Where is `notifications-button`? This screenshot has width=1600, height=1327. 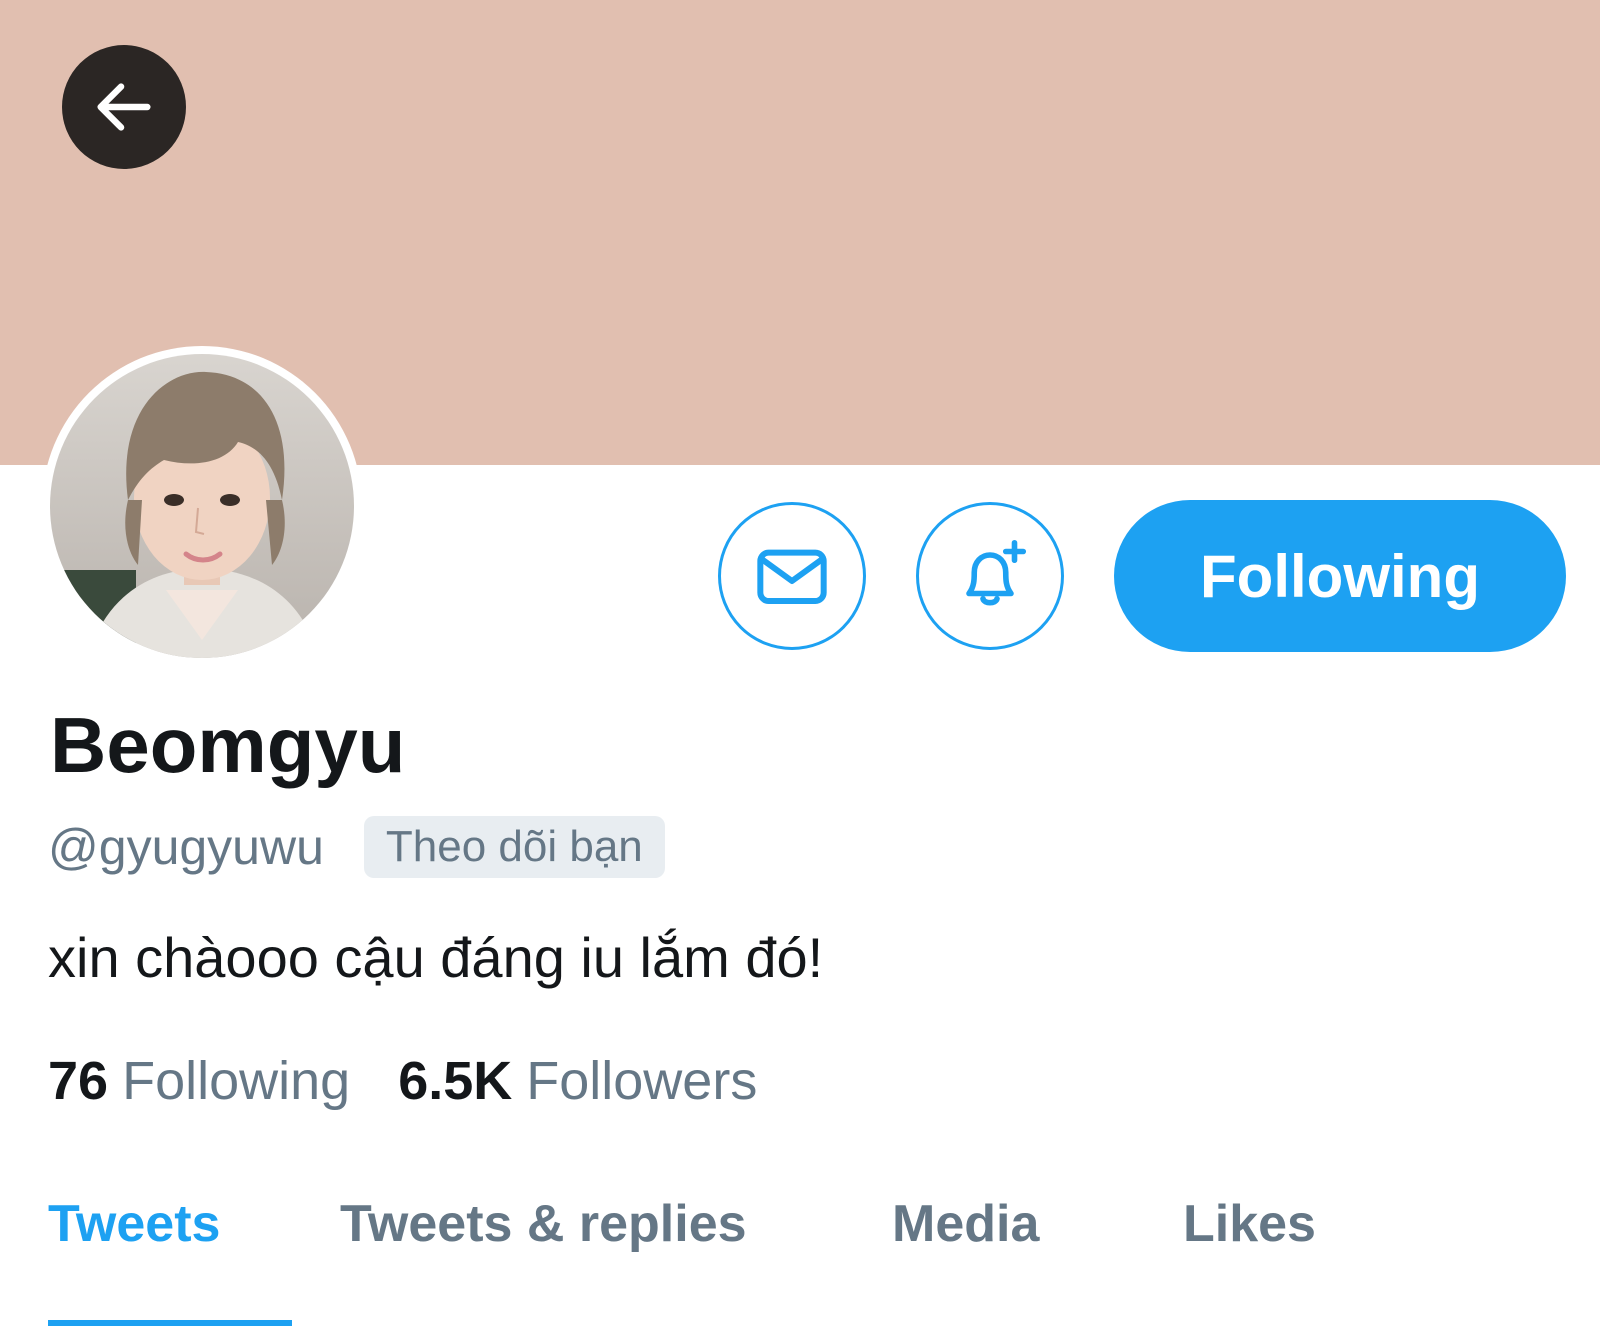
notifications-button is located at coordinates (990, 576).